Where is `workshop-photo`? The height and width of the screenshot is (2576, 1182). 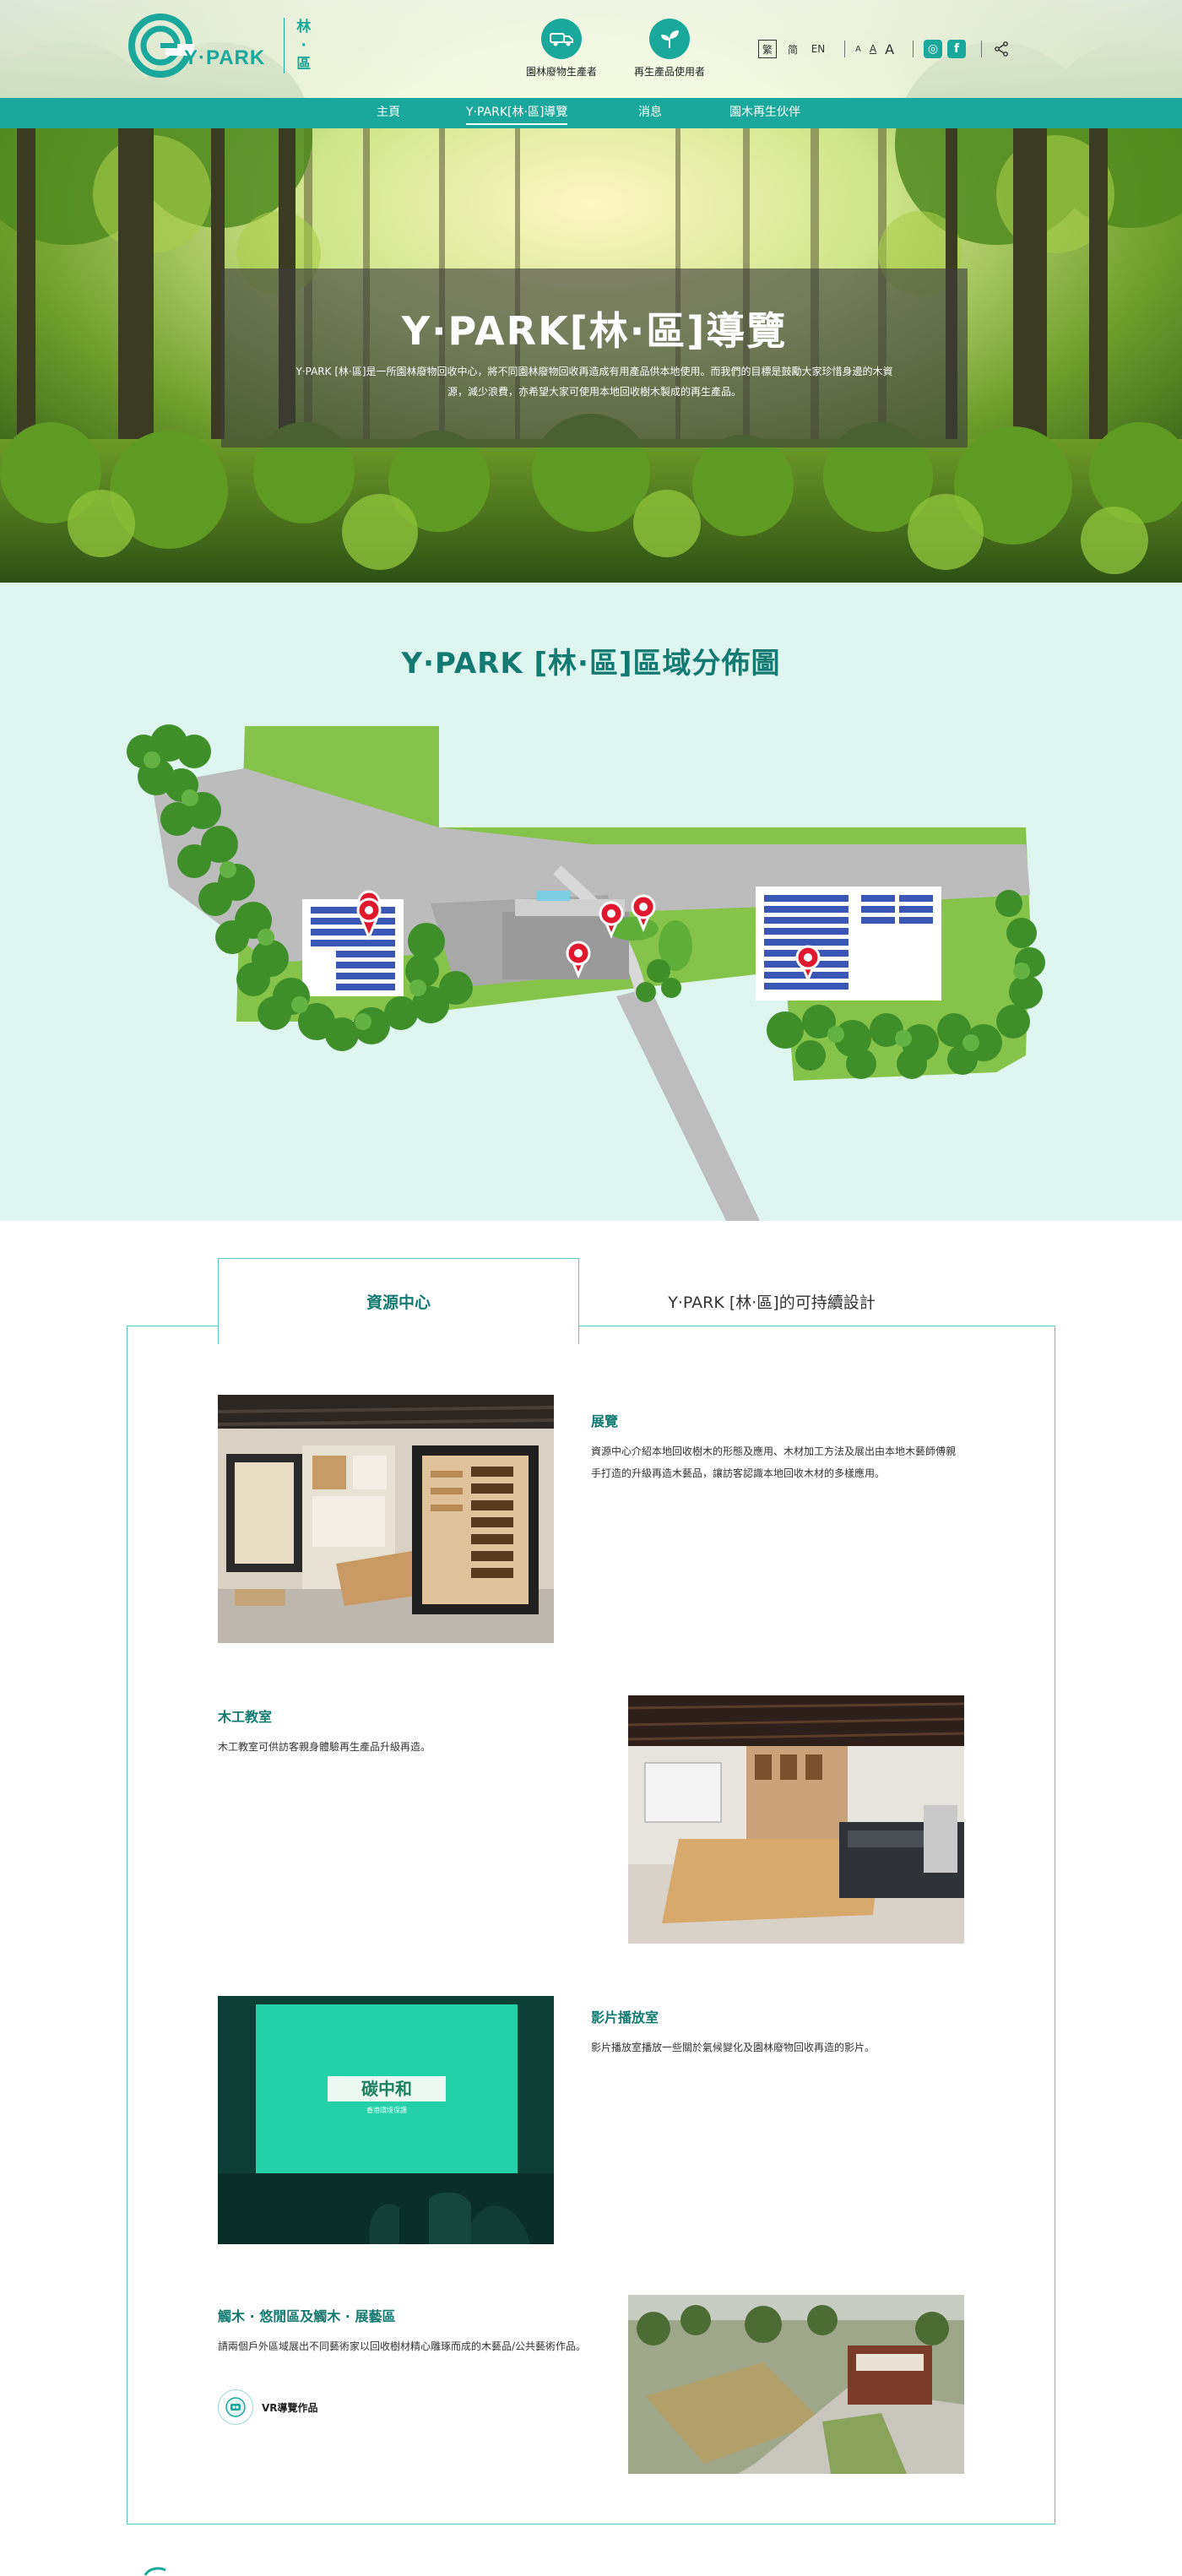
workshop-photo is located at coordinates (796, 1820).